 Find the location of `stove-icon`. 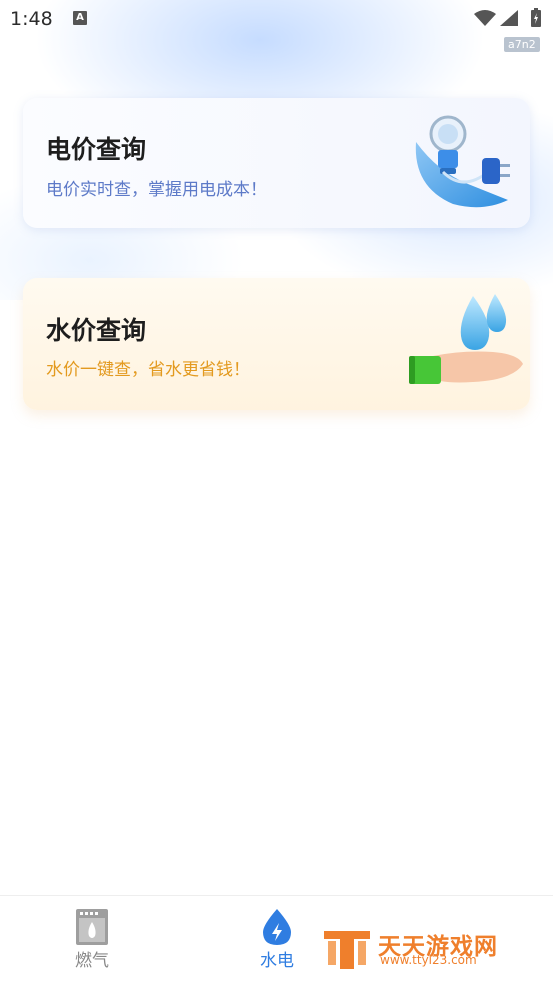

stove-icon is located at coordinates (92, 927).